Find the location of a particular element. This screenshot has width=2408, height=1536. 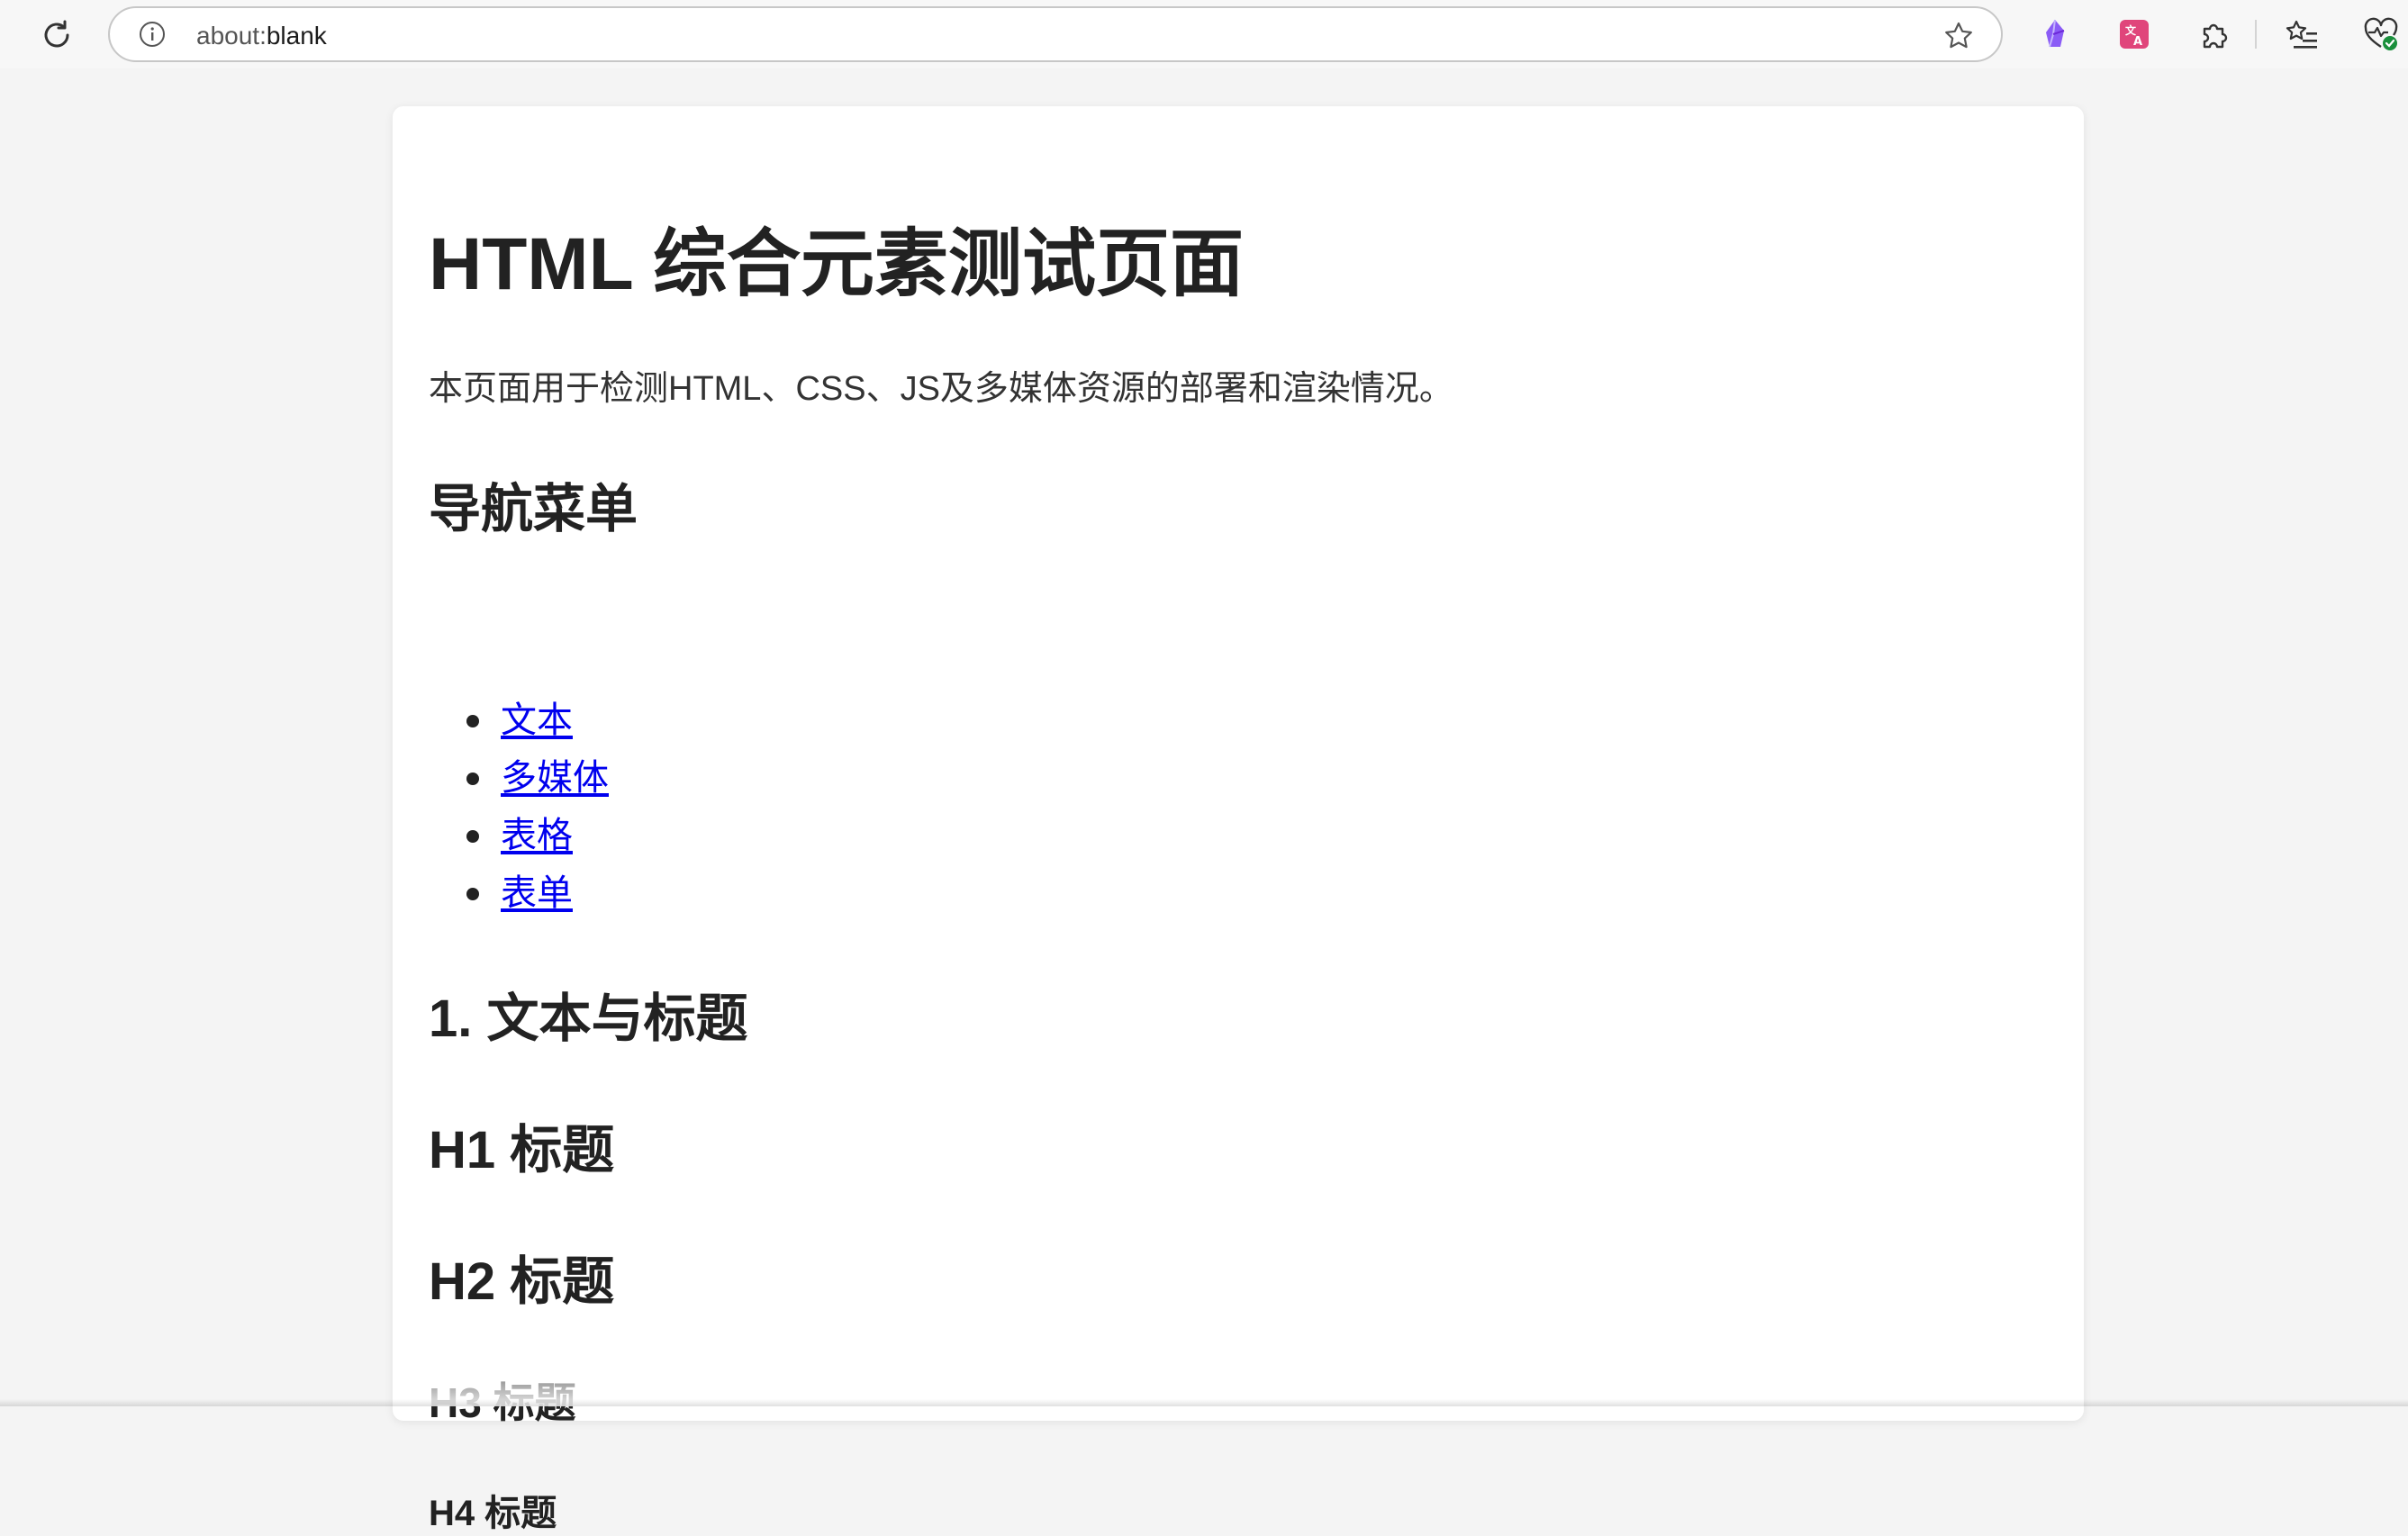

nav-menu: 文本 多媒体 表格 表单 is located at coordinates (519, 806).